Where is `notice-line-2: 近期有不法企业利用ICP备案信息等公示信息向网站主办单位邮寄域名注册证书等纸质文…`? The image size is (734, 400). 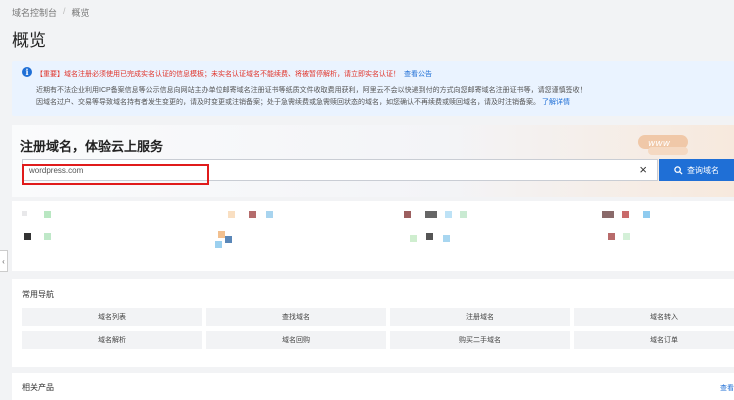
notice-line-2: 近期有不法企业利用ICP备案信息等公示信息向网站主办单位邮寄域名注册证书等纸质文… is located at coordinates (311, 90).